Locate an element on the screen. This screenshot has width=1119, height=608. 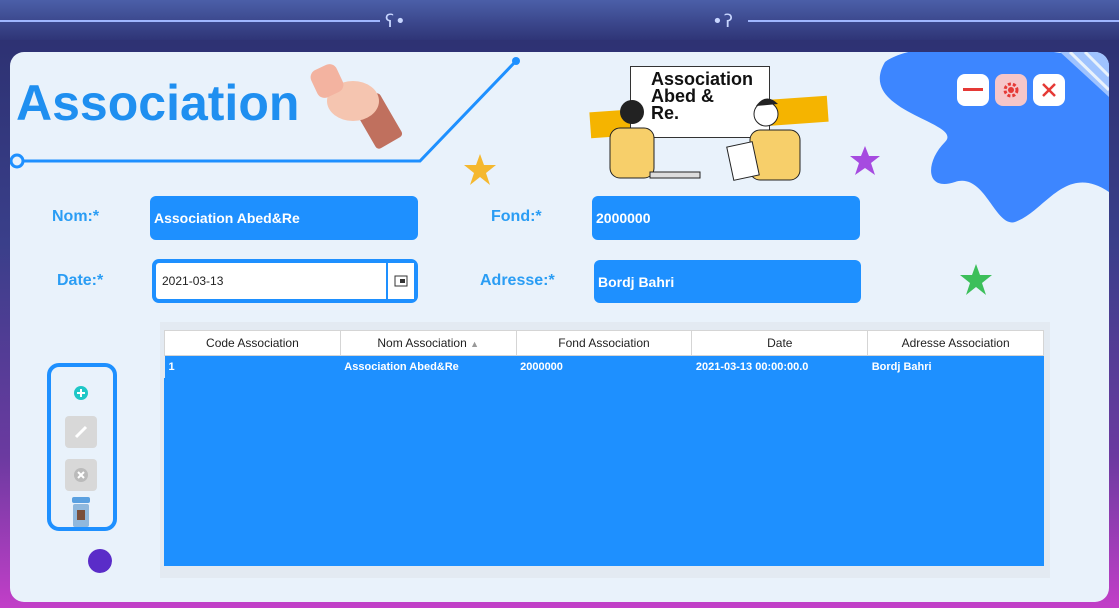
settings-button is located at coordinates (1011, 90).